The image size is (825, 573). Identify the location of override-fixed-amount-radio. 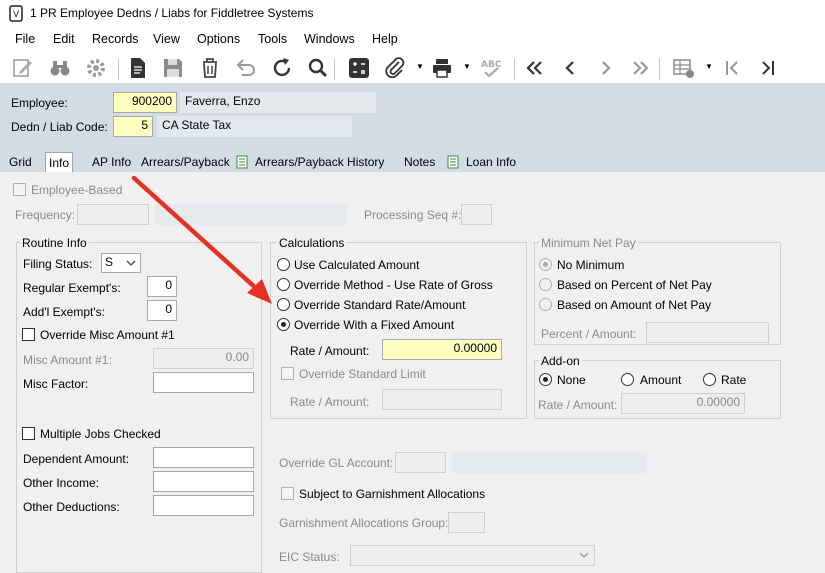
(283, 324).